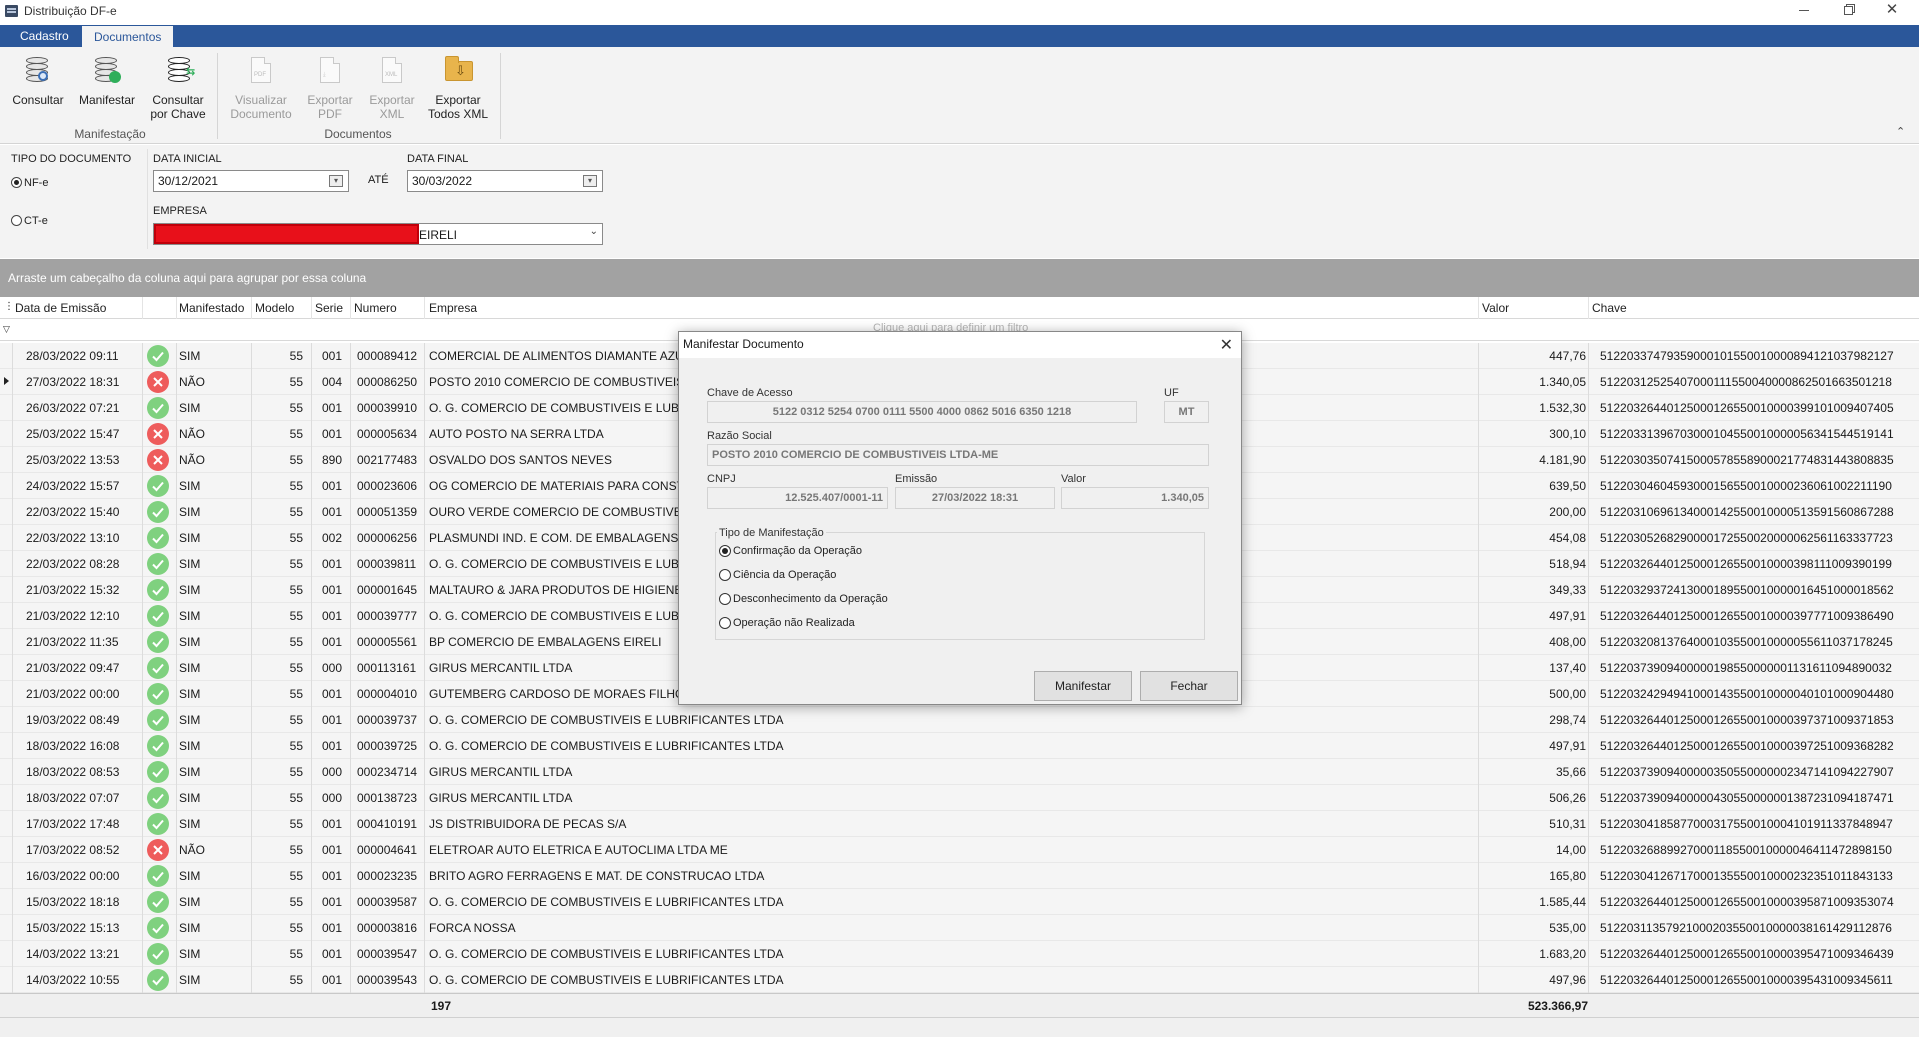  What do you see at coordinates (1189, 686) in the screenshot?
I see `fechar-button: Fechar` at bounding box center [1189, 686].